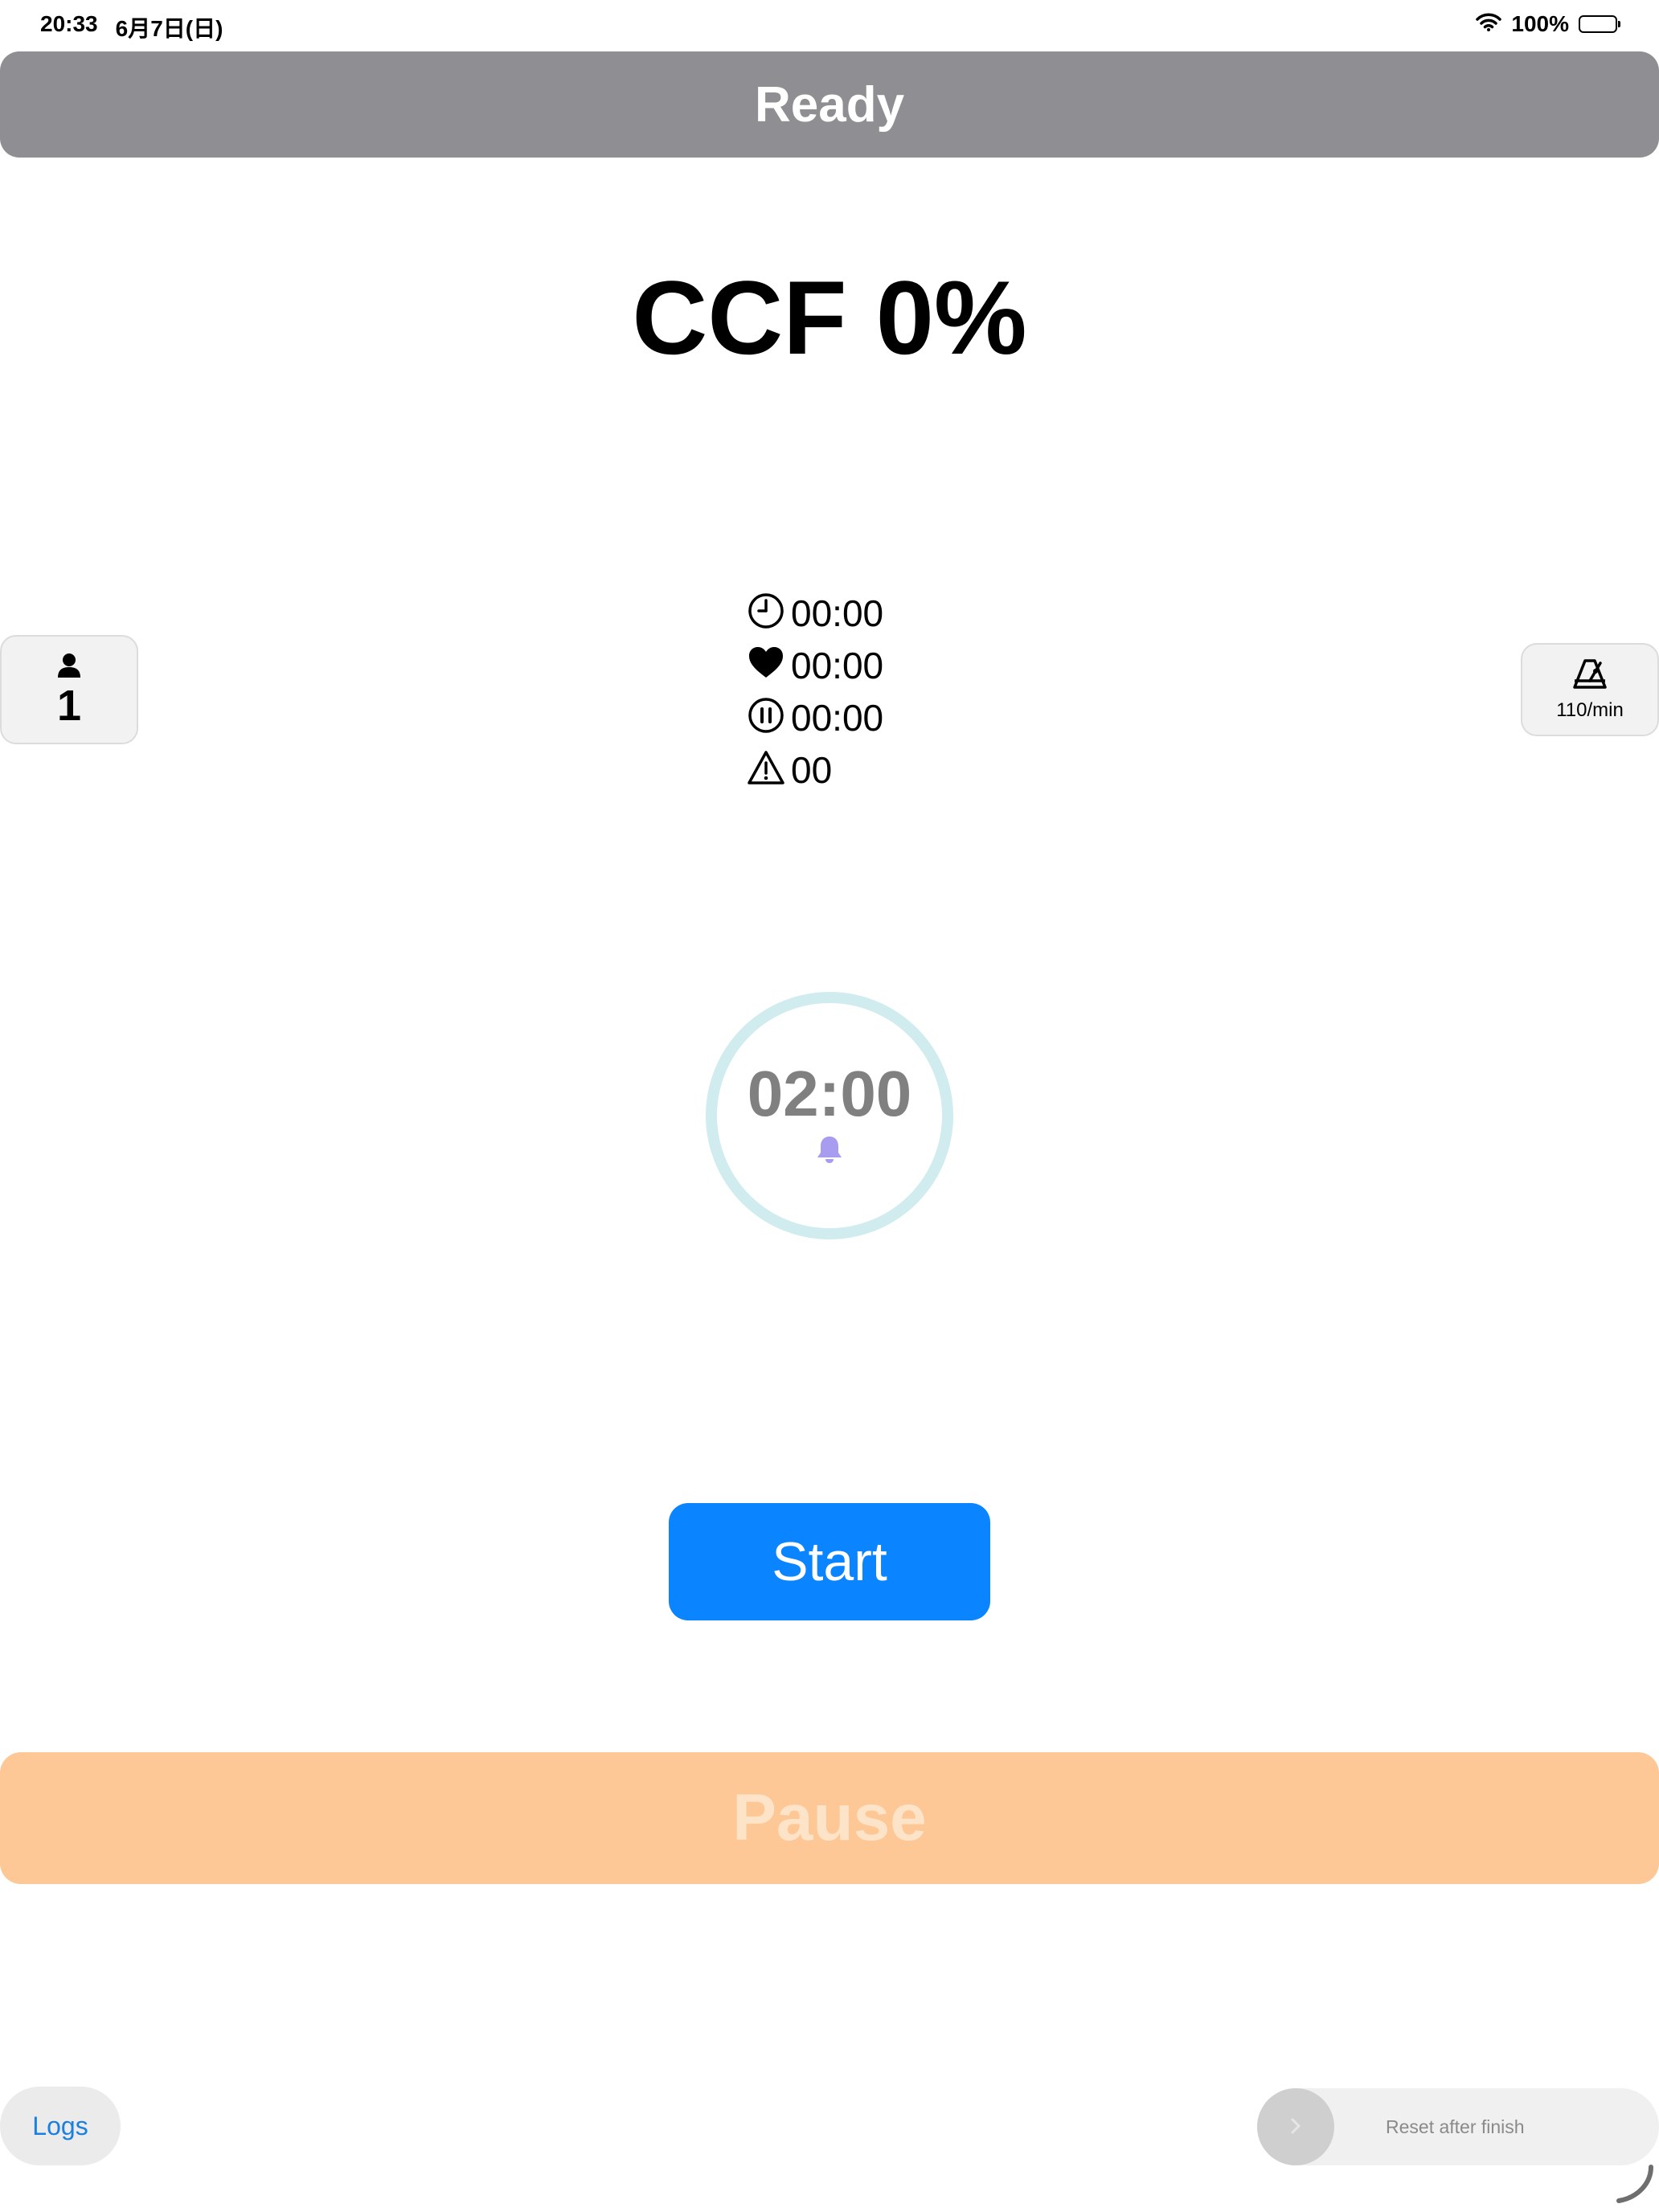 Image resolution: width=1659 pixels, height=2212 pixels. I want to click on warning-icon, so click(766, 769).